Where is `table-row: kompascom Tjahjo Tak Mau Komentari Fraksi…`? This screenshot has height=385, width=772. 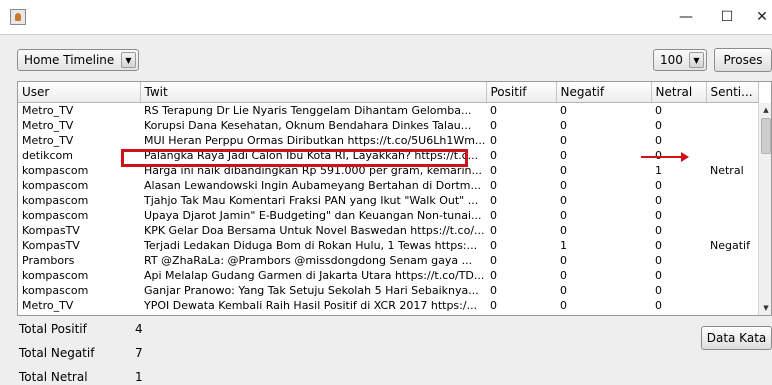
table-row: kompascom Tjahjo Tak Mau Komentari Fraksi… is located at coordinates (388, 200).